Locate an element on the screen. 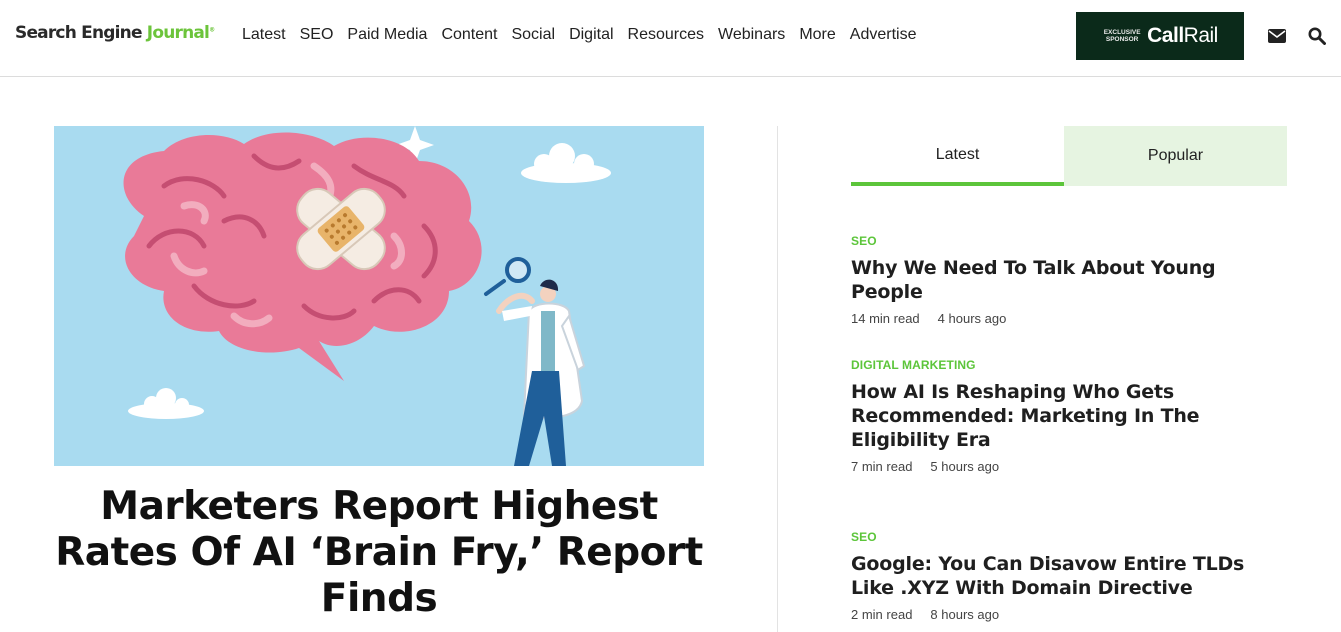  sponsor-tag-line1: EXCLUSIVE is located at coordinates (1122, 32).